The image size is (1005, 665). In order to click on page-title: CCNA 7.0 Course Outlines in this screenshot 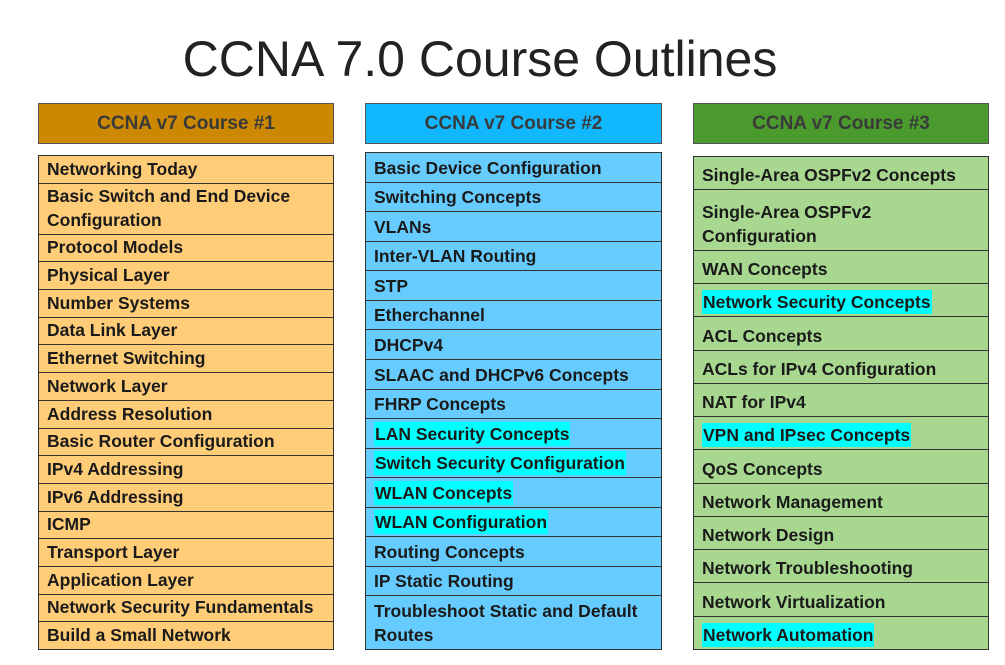, I will do `click(480, 59)`.